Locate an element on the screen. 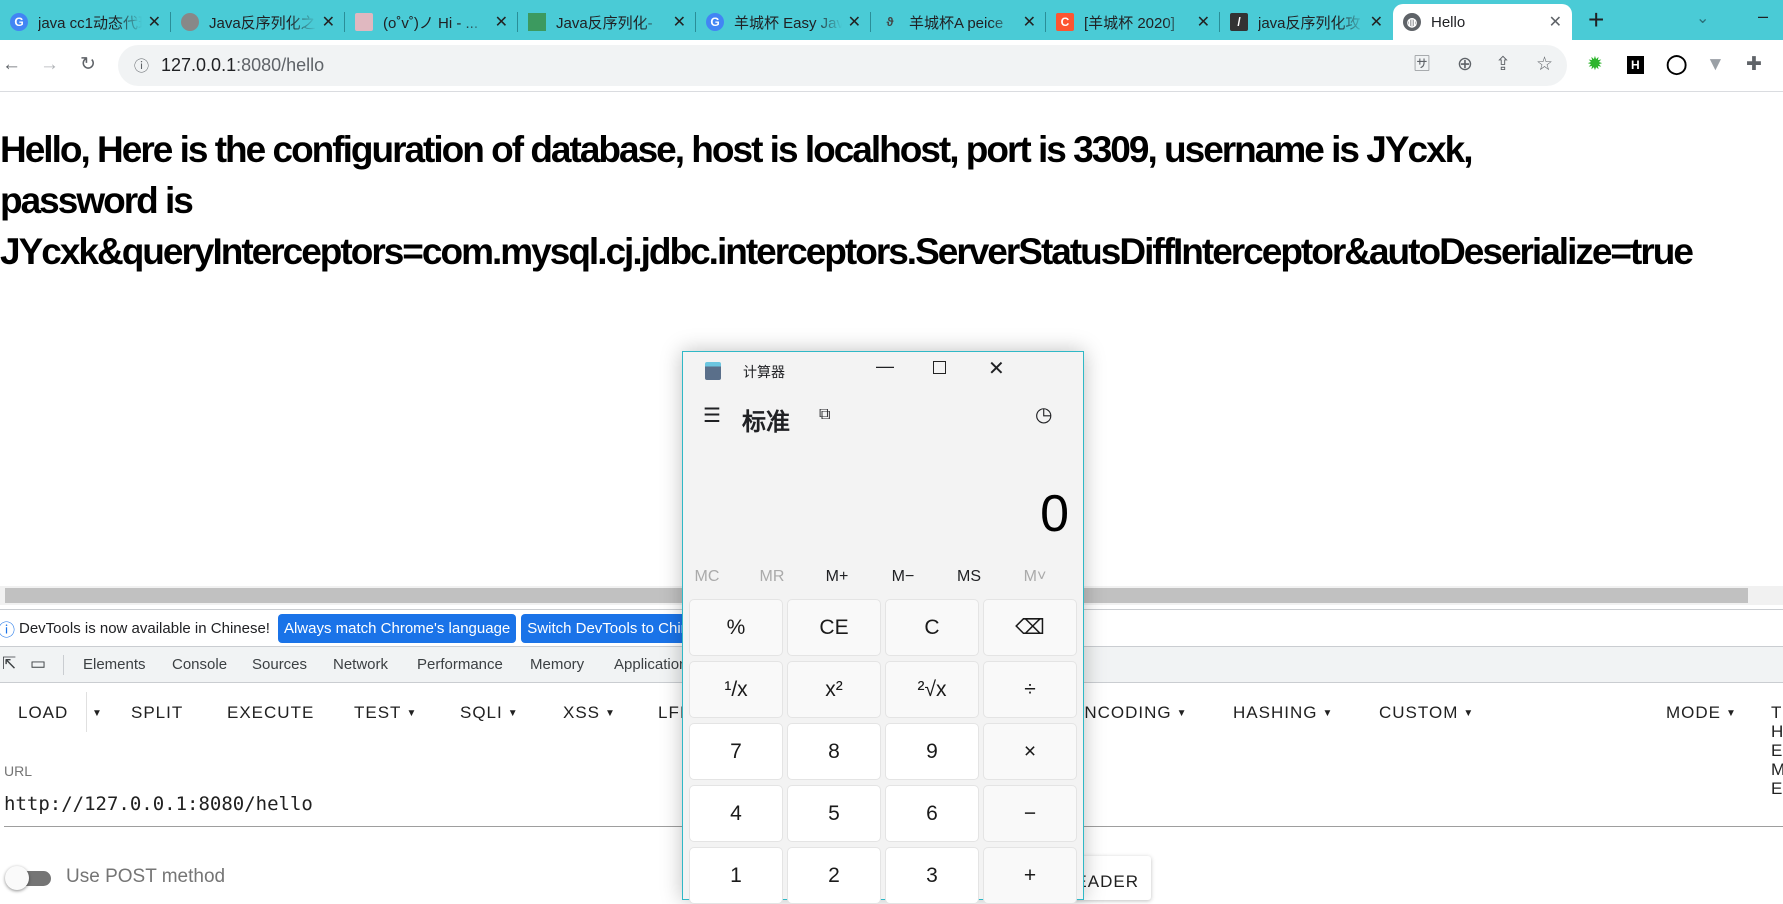 The image size is (1783, 904). browser-tab: Java反序列化- ✕ is located at coordinates (607, 22).